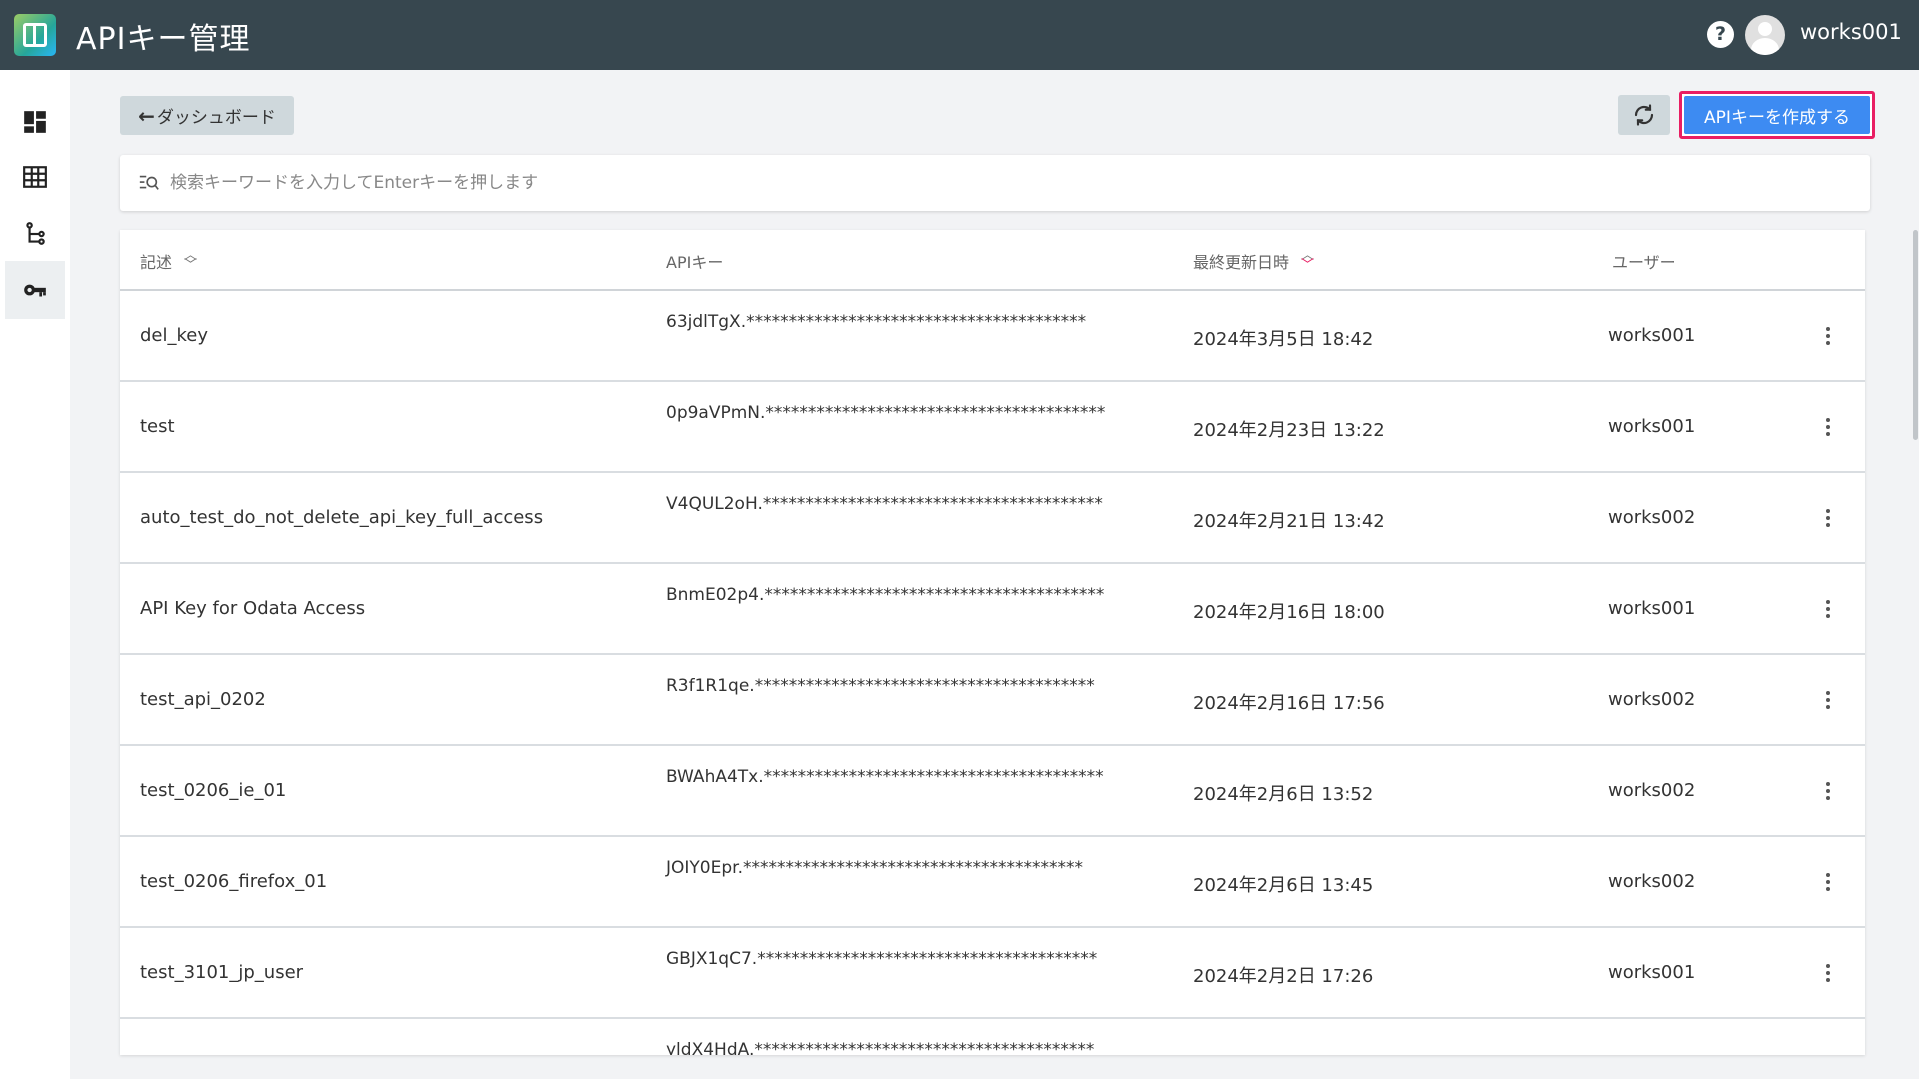 This screenshot has width=1919, height=1079. Describe the element at coordinates (1283, 976) in the screenshot. I see `cell-updated: 2024年2月2日 17:26` at that location.